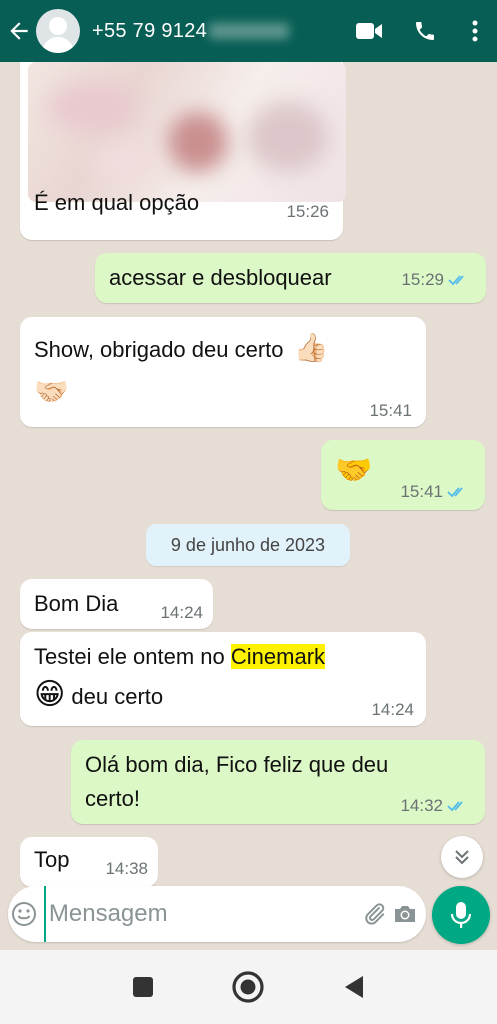 The height and width of the screenshot is (1024, 497). I want to click on message-time-row: 15:41, so click(433, 492).